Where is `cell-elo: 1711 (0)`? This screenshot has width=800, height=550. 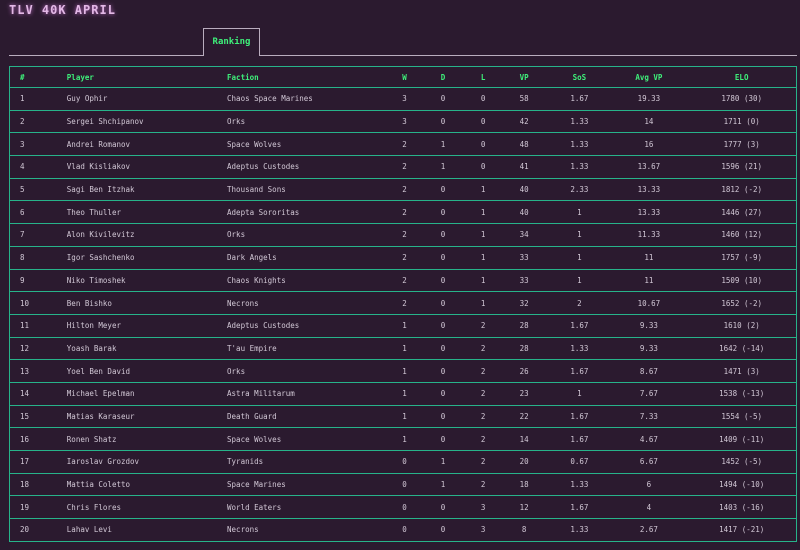
cell-elo: 1711 (0) is located at coordinates (742, 121).